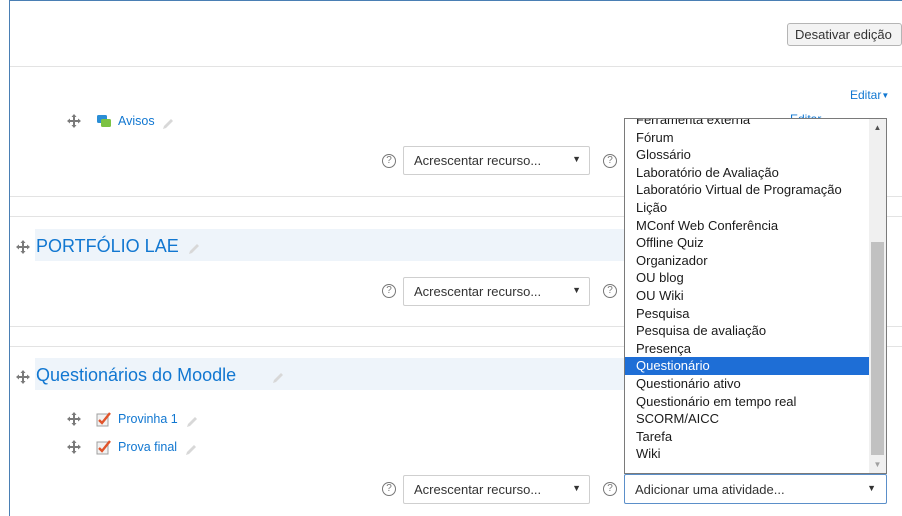 The height and width of the screenshot is (516, 902). I want to click on scrollbar: ▲ ▼, so click(877, 296).